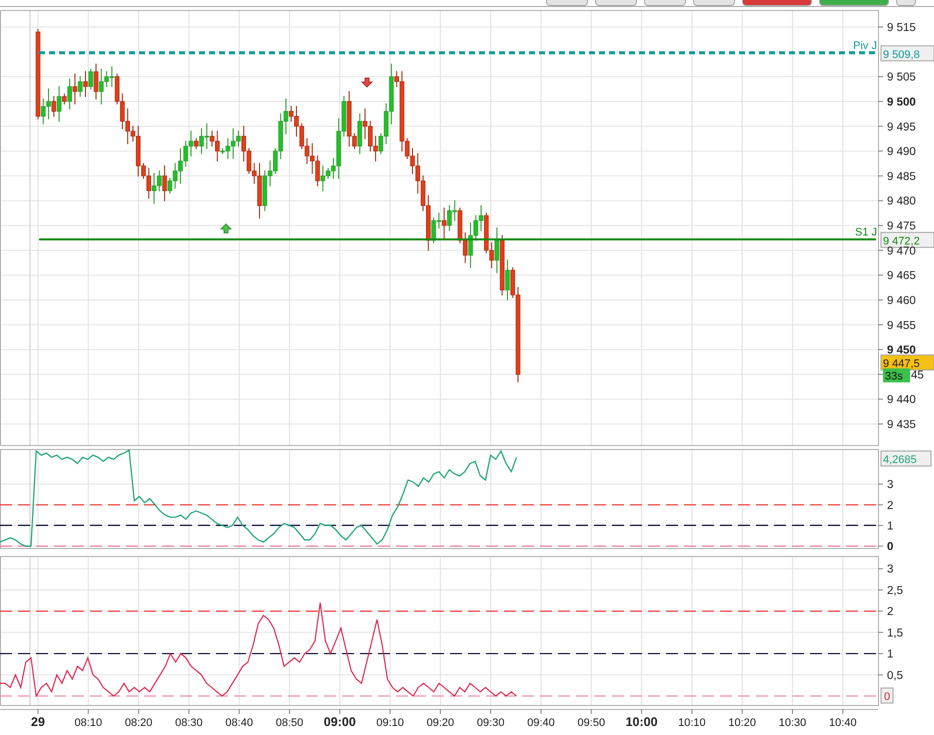 This screenshot has height=735, width=934. I want to click on time-label: 09:40, so click(541, 723).